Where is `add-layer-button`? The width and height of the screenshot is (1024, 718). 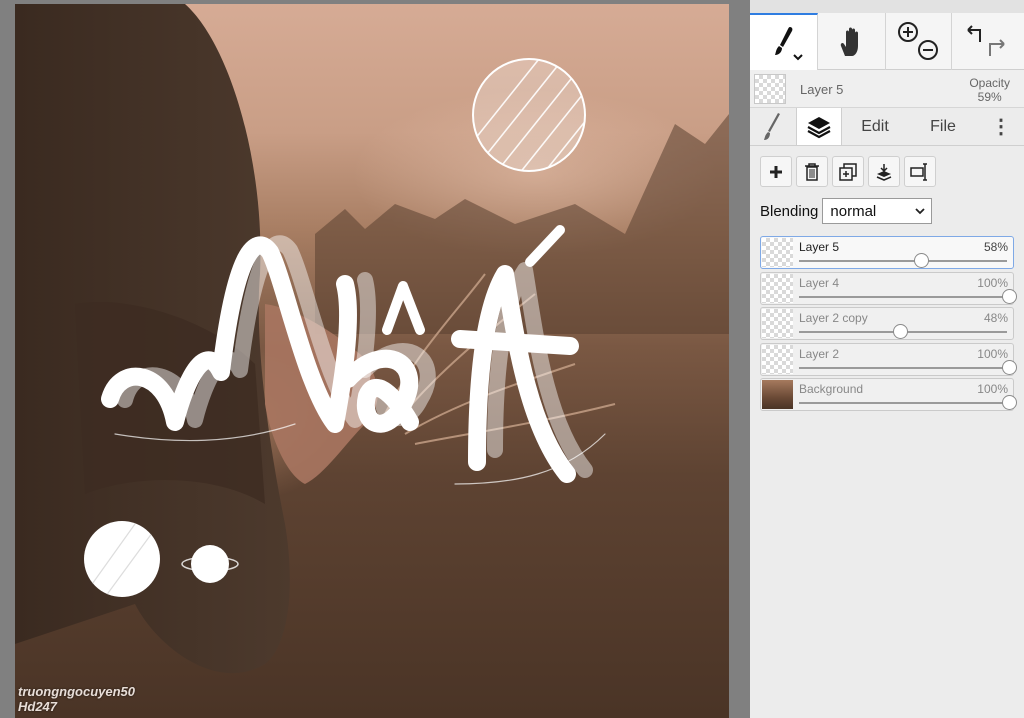
add-layer-button is located at coordinates (776, 171).